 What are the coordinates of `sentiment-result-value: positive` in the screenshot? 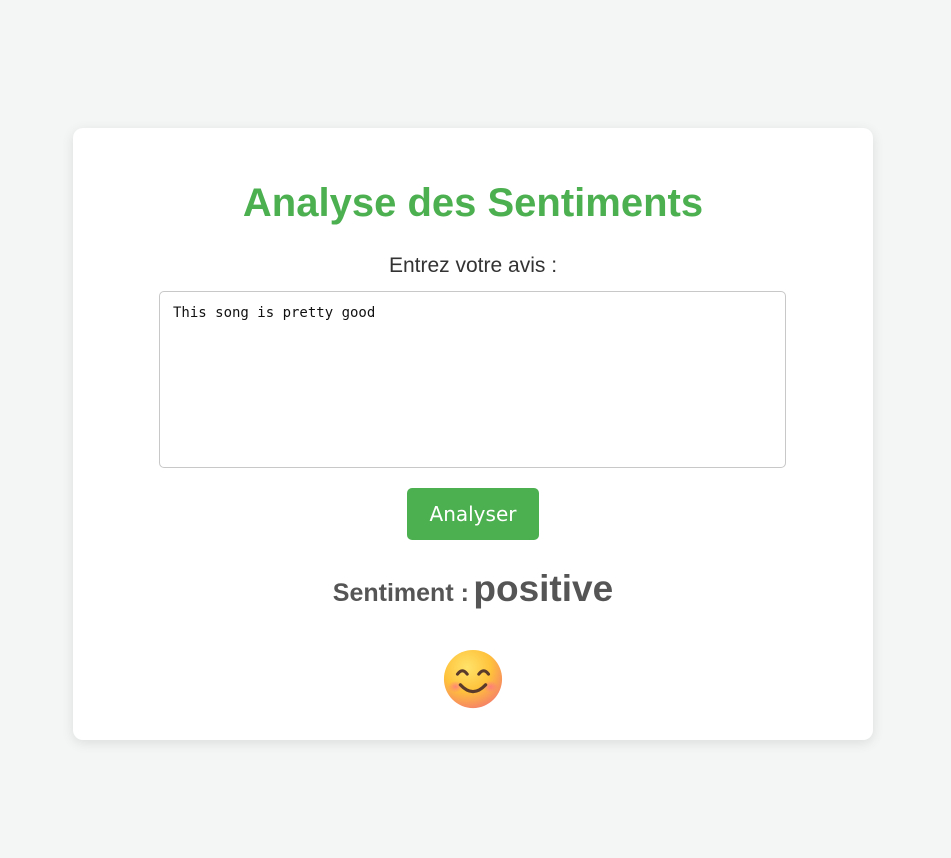 It's located at (543, 588).